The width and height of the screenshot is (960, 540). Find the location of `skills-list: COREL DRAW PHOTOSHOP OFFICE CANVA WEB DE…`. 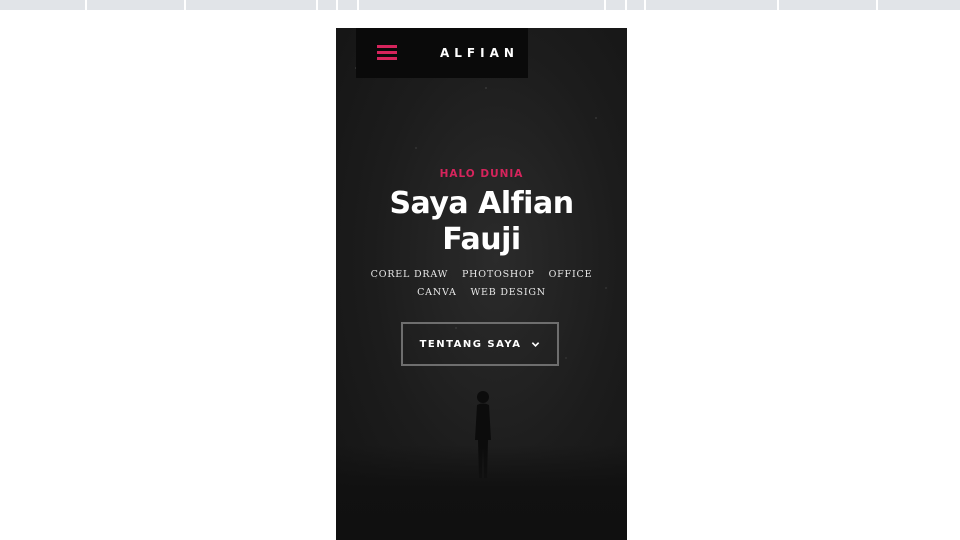

skills-list: COREL DRAW PHOTOSHOP OFFICE CANVA WEB DE… is located at coordinates (482, 284).